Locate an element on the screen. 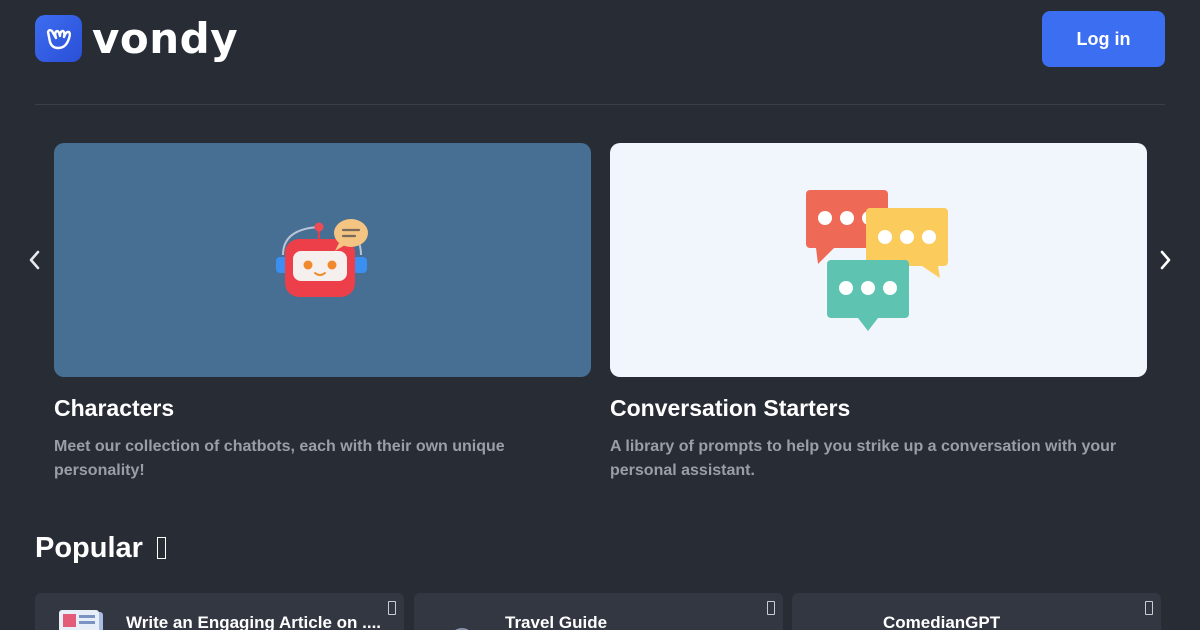 The image size is (1200, 630). shaka-hand-icon is located at coordinates (58, 38).